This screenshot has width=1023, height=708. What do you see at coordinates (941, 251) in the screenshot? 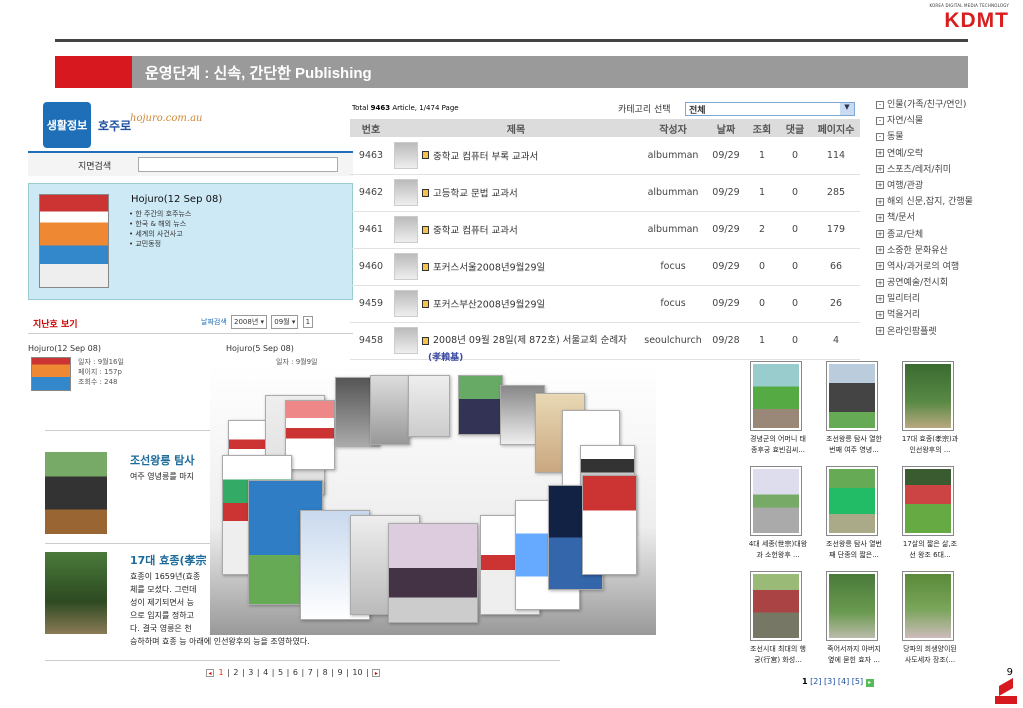
I see `category-item: + 소중한 문화유산` at bounding box center [941, 251].